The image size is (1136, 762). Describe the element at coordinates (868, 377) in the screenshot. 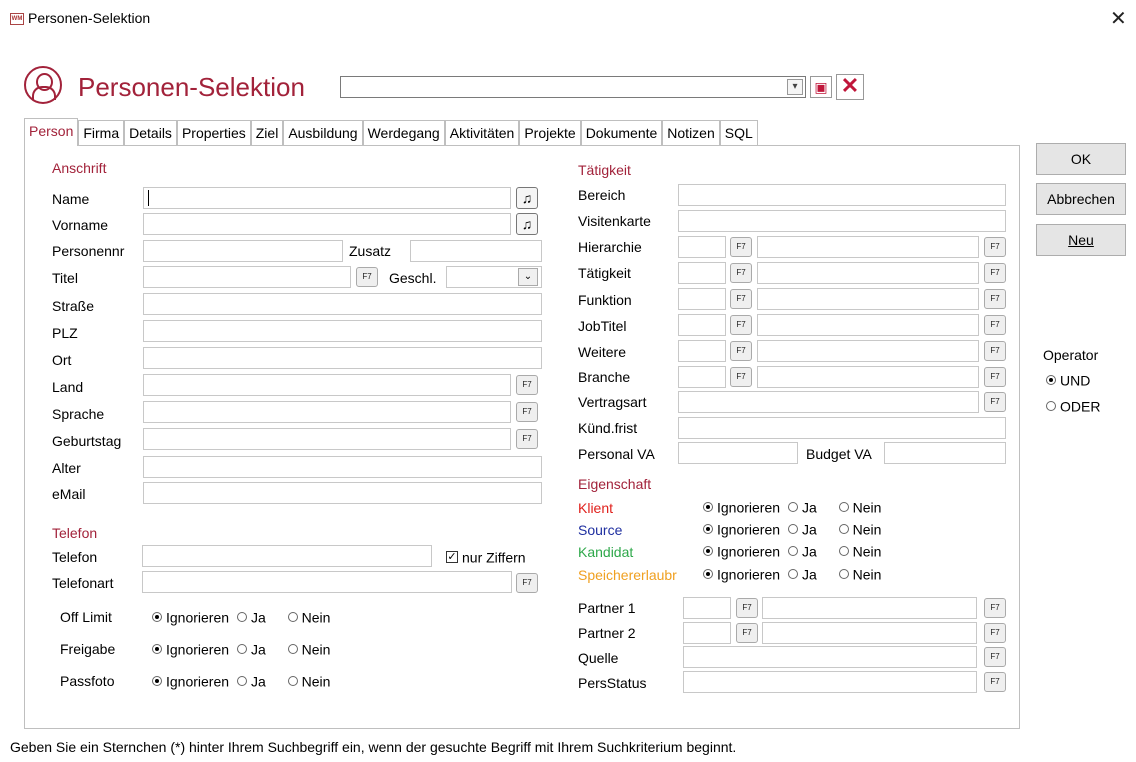

I see `branche-text-input` at that location.